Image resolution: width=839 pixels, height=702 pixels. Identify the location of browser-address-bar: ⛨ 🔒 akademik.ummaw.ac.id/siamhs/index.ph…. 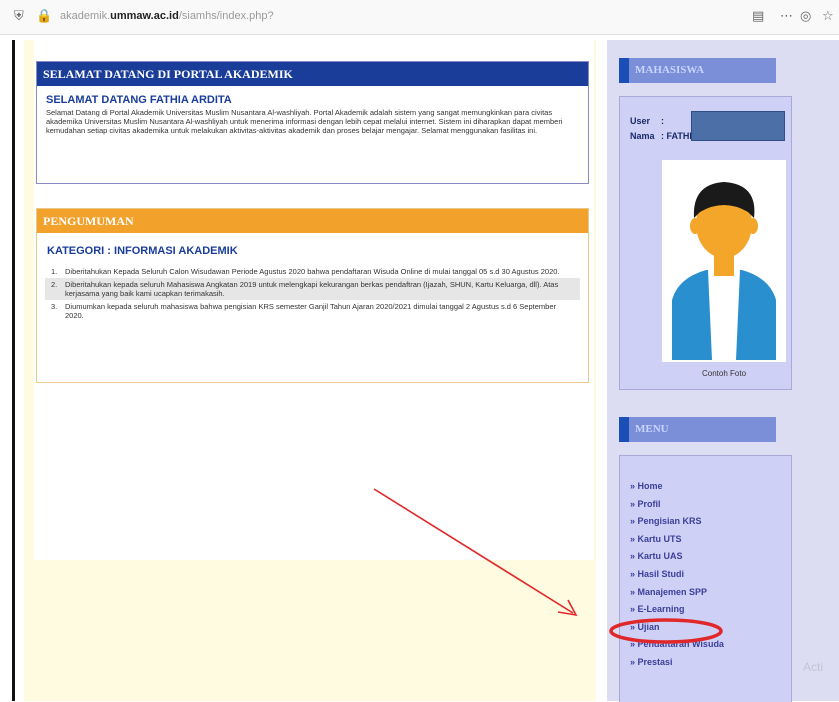
(419, 17).